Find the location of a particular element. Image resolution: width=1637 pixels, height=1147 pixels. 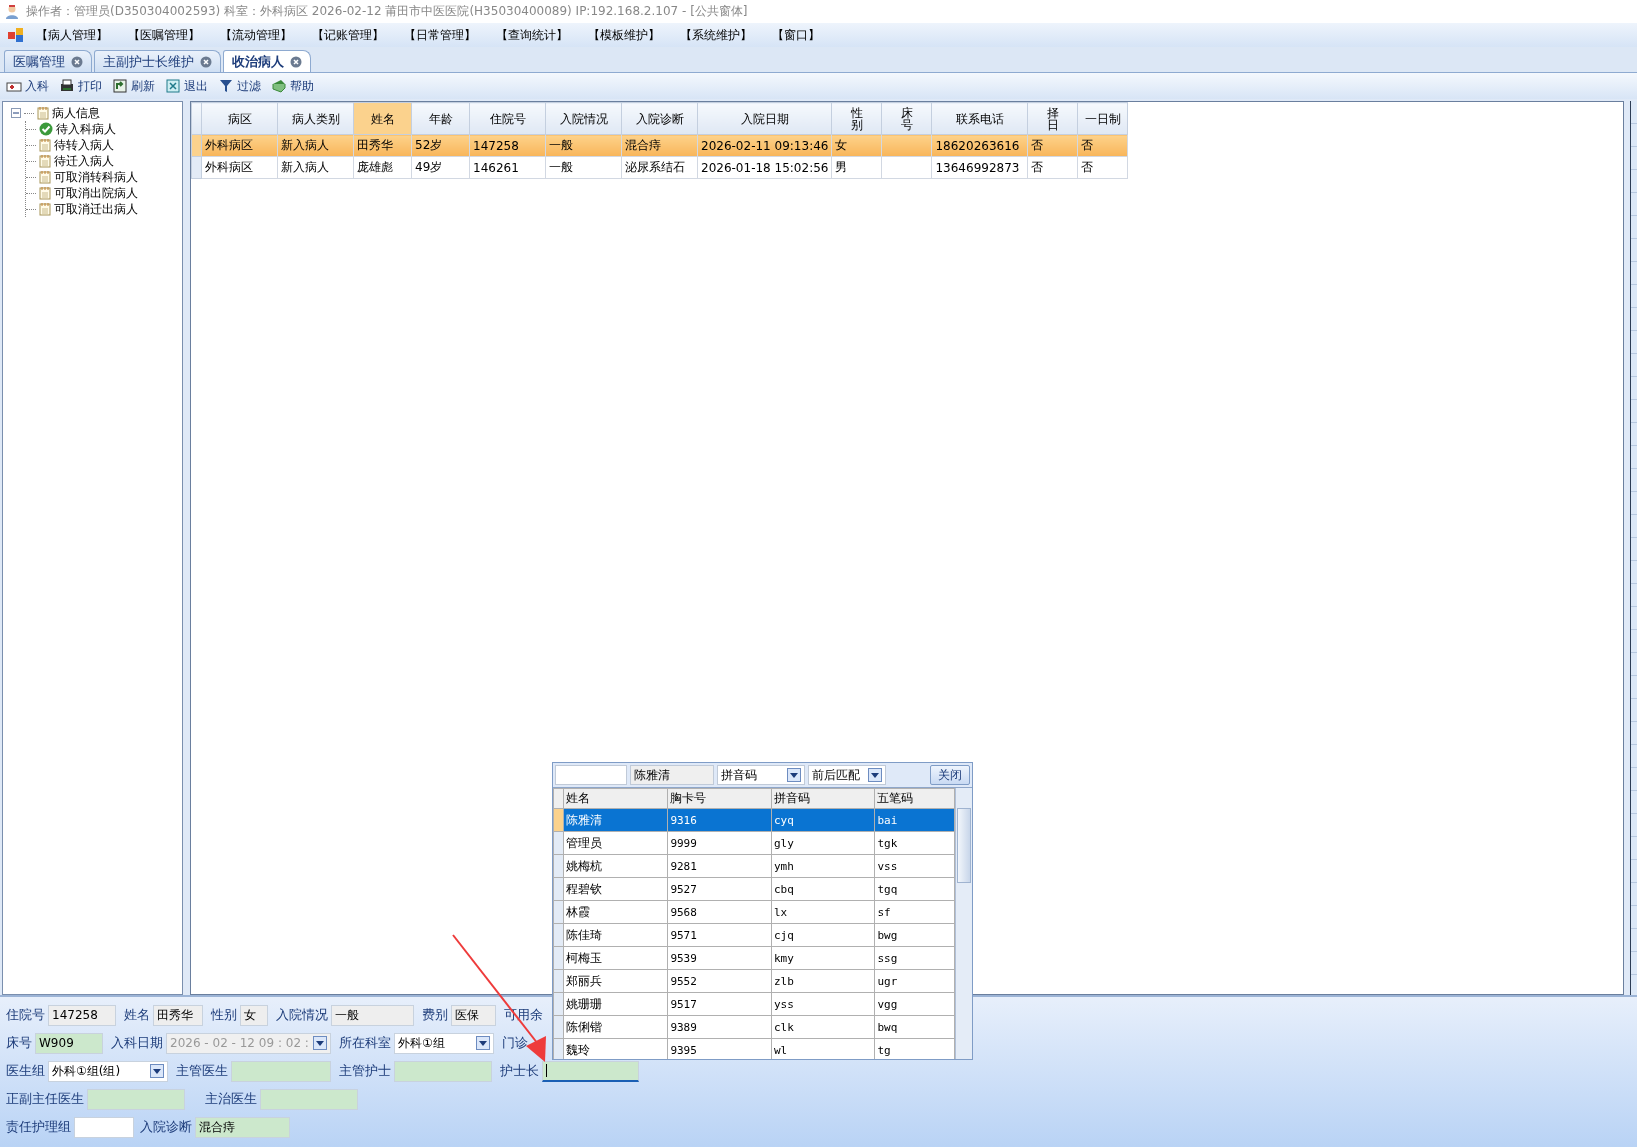

toolbar-button: 打印 is located at coordinates (80, 86).